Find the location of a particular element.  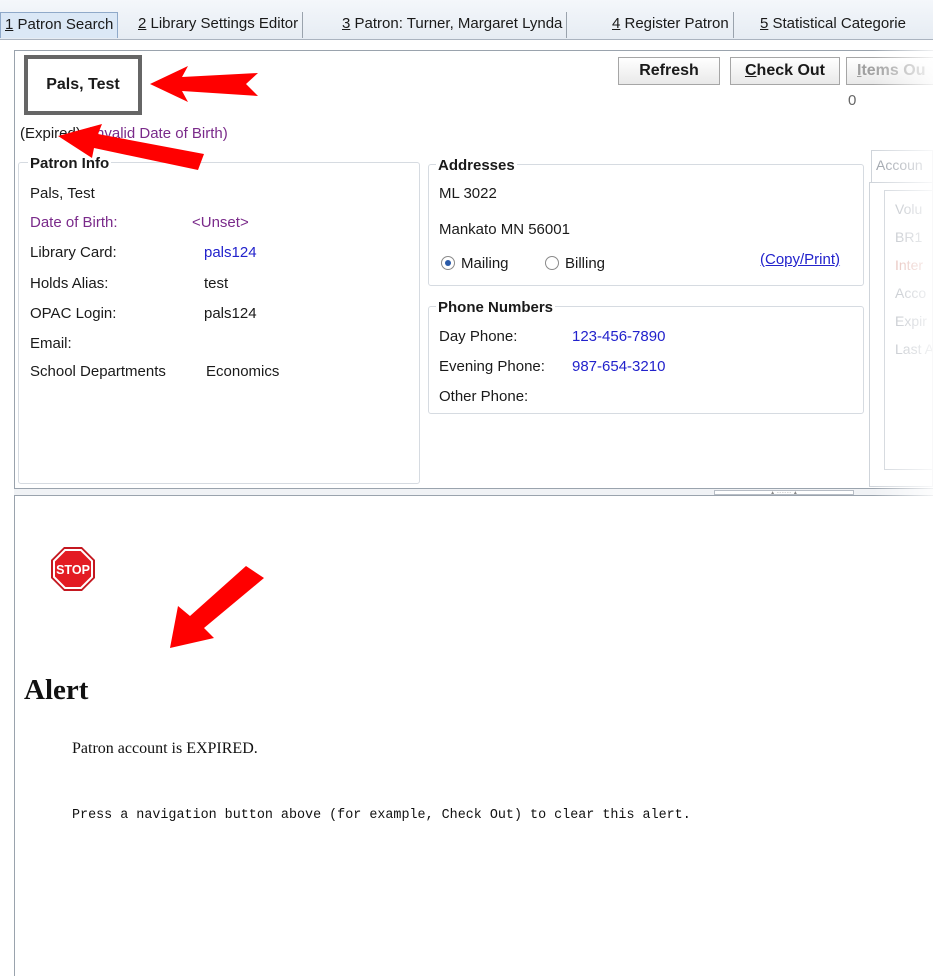

copy-print-link: (Copy/Print) is located at coordinates (800, 259).